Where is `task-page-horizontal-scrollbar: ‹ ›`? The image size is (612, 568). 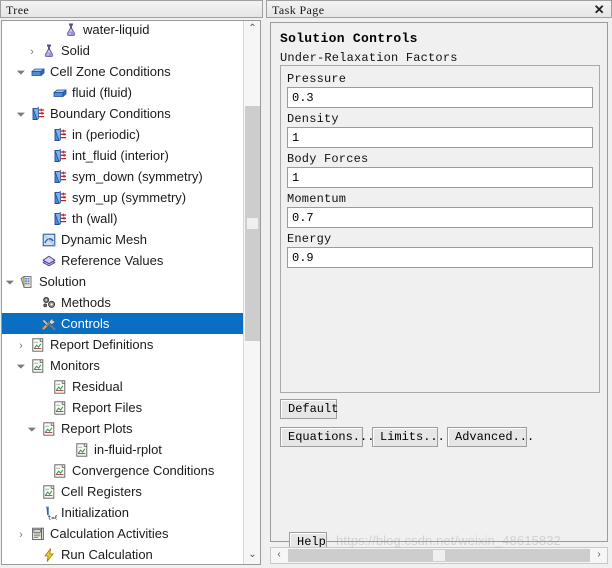
task-page-horizontal-scrollbar: ‹ › is located at coordinates (439, 555).